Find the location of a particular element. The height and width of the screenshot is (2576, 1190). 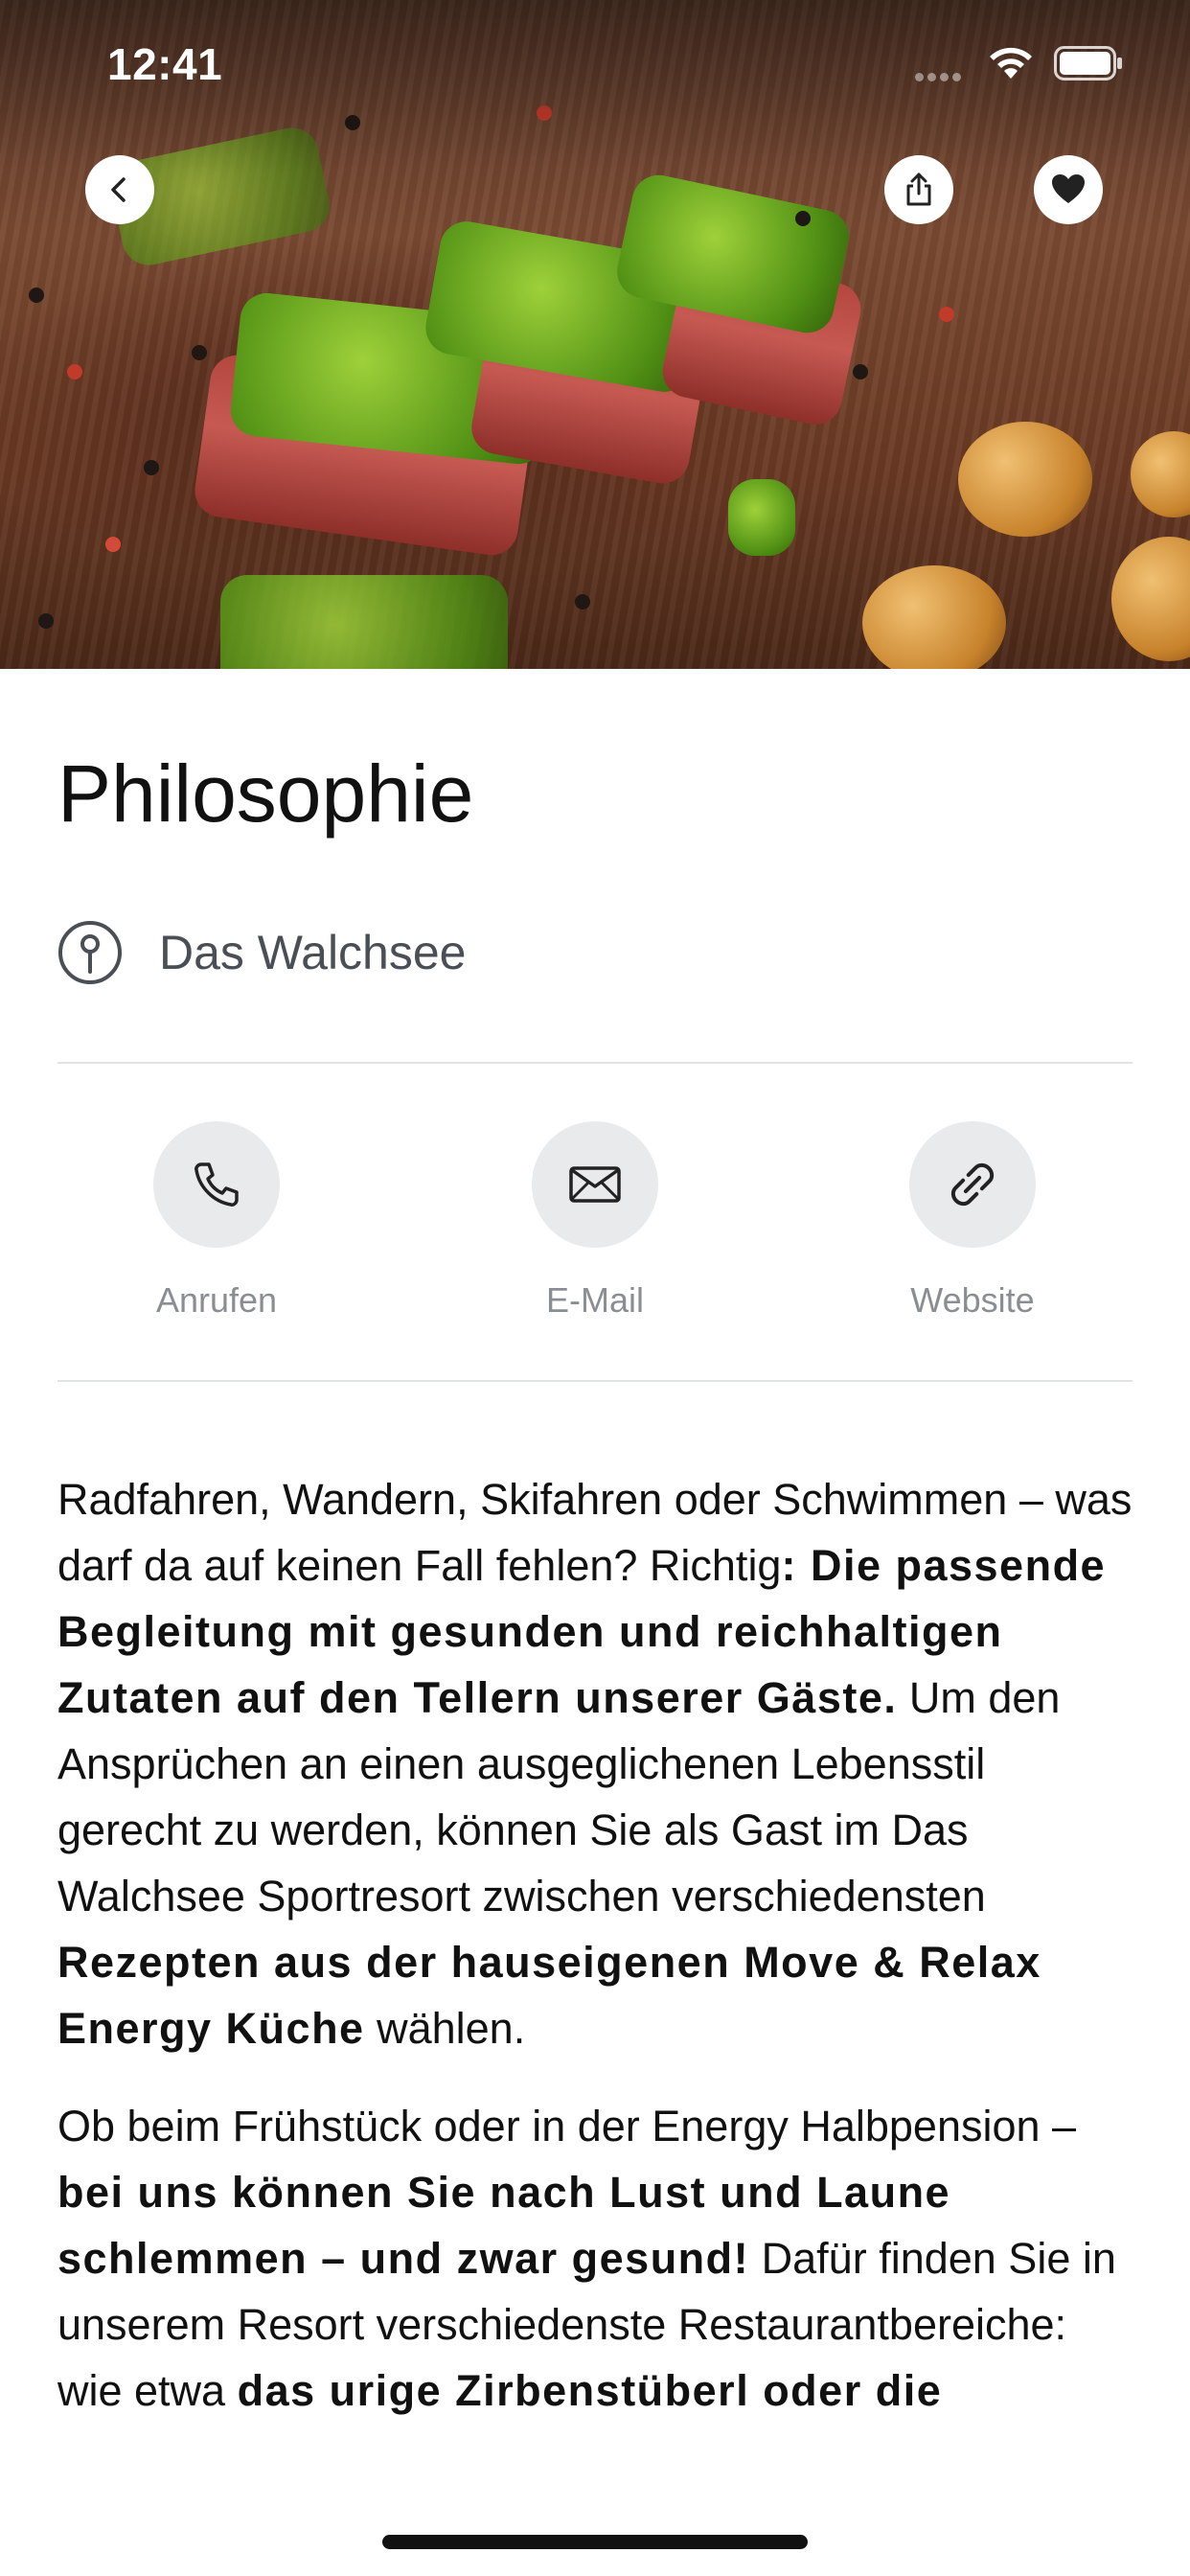

chevron-left-icon is located at coordinates (119, 189).